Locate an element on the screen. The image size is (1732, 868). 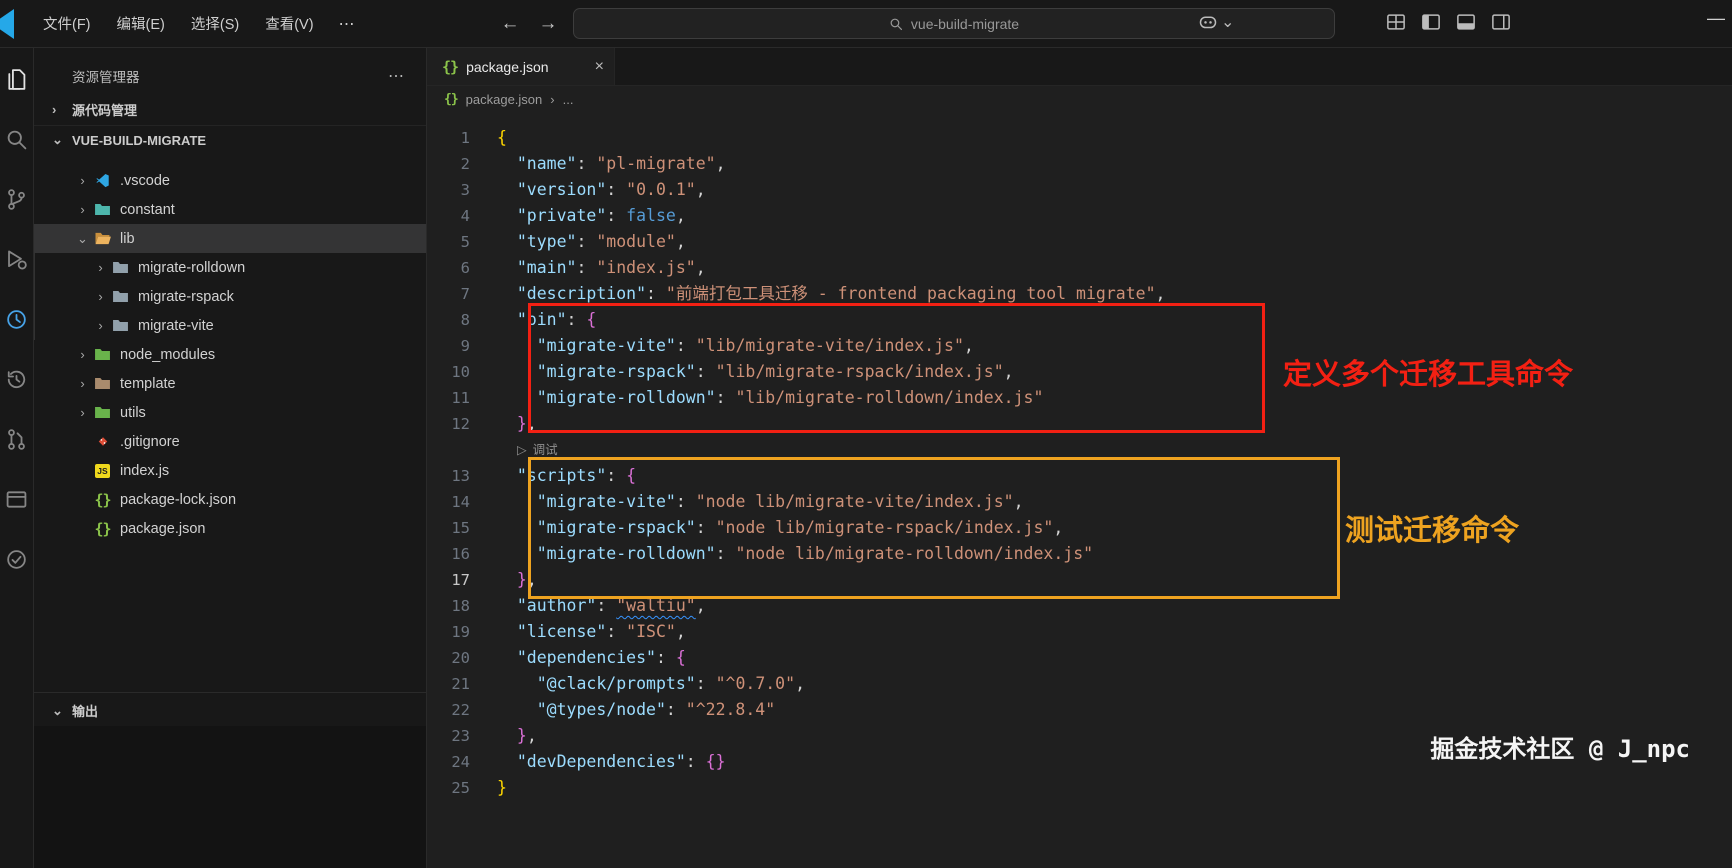
code-line-1: 1{ is located at coordinates (1079, 138).